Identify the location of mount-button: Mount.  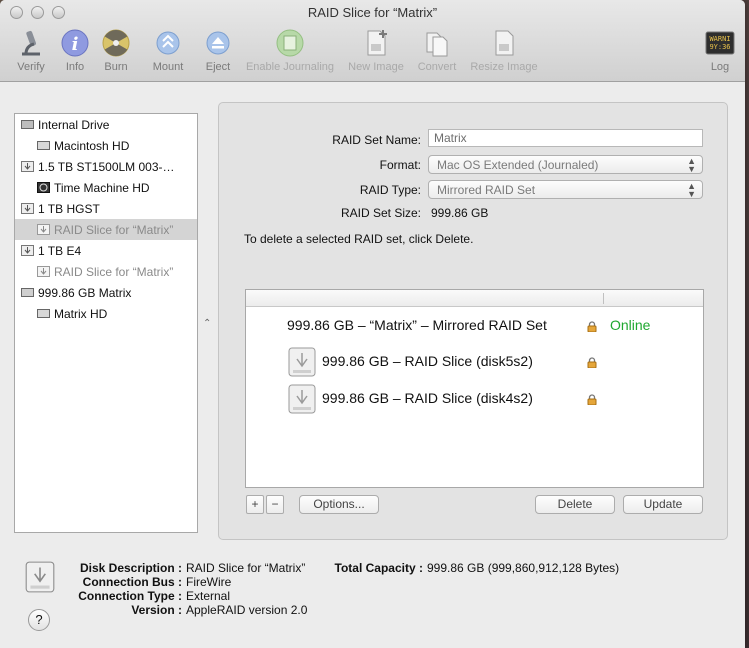
(168, 50).